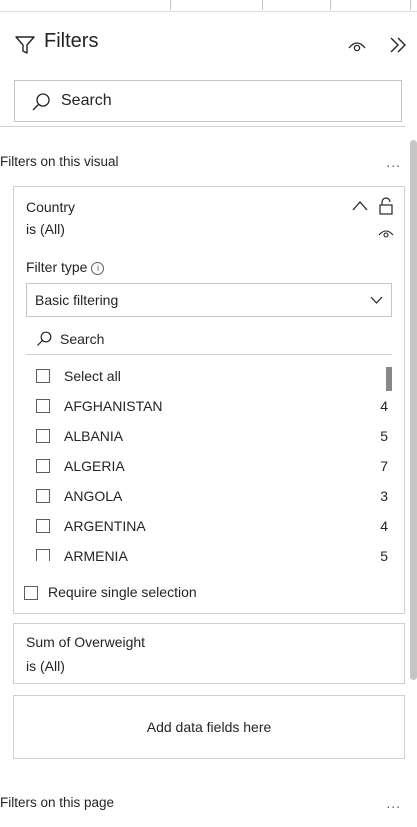 The image size is (417, 827). I want to click on filter-type-label: Filter type i, so click(65, 267).